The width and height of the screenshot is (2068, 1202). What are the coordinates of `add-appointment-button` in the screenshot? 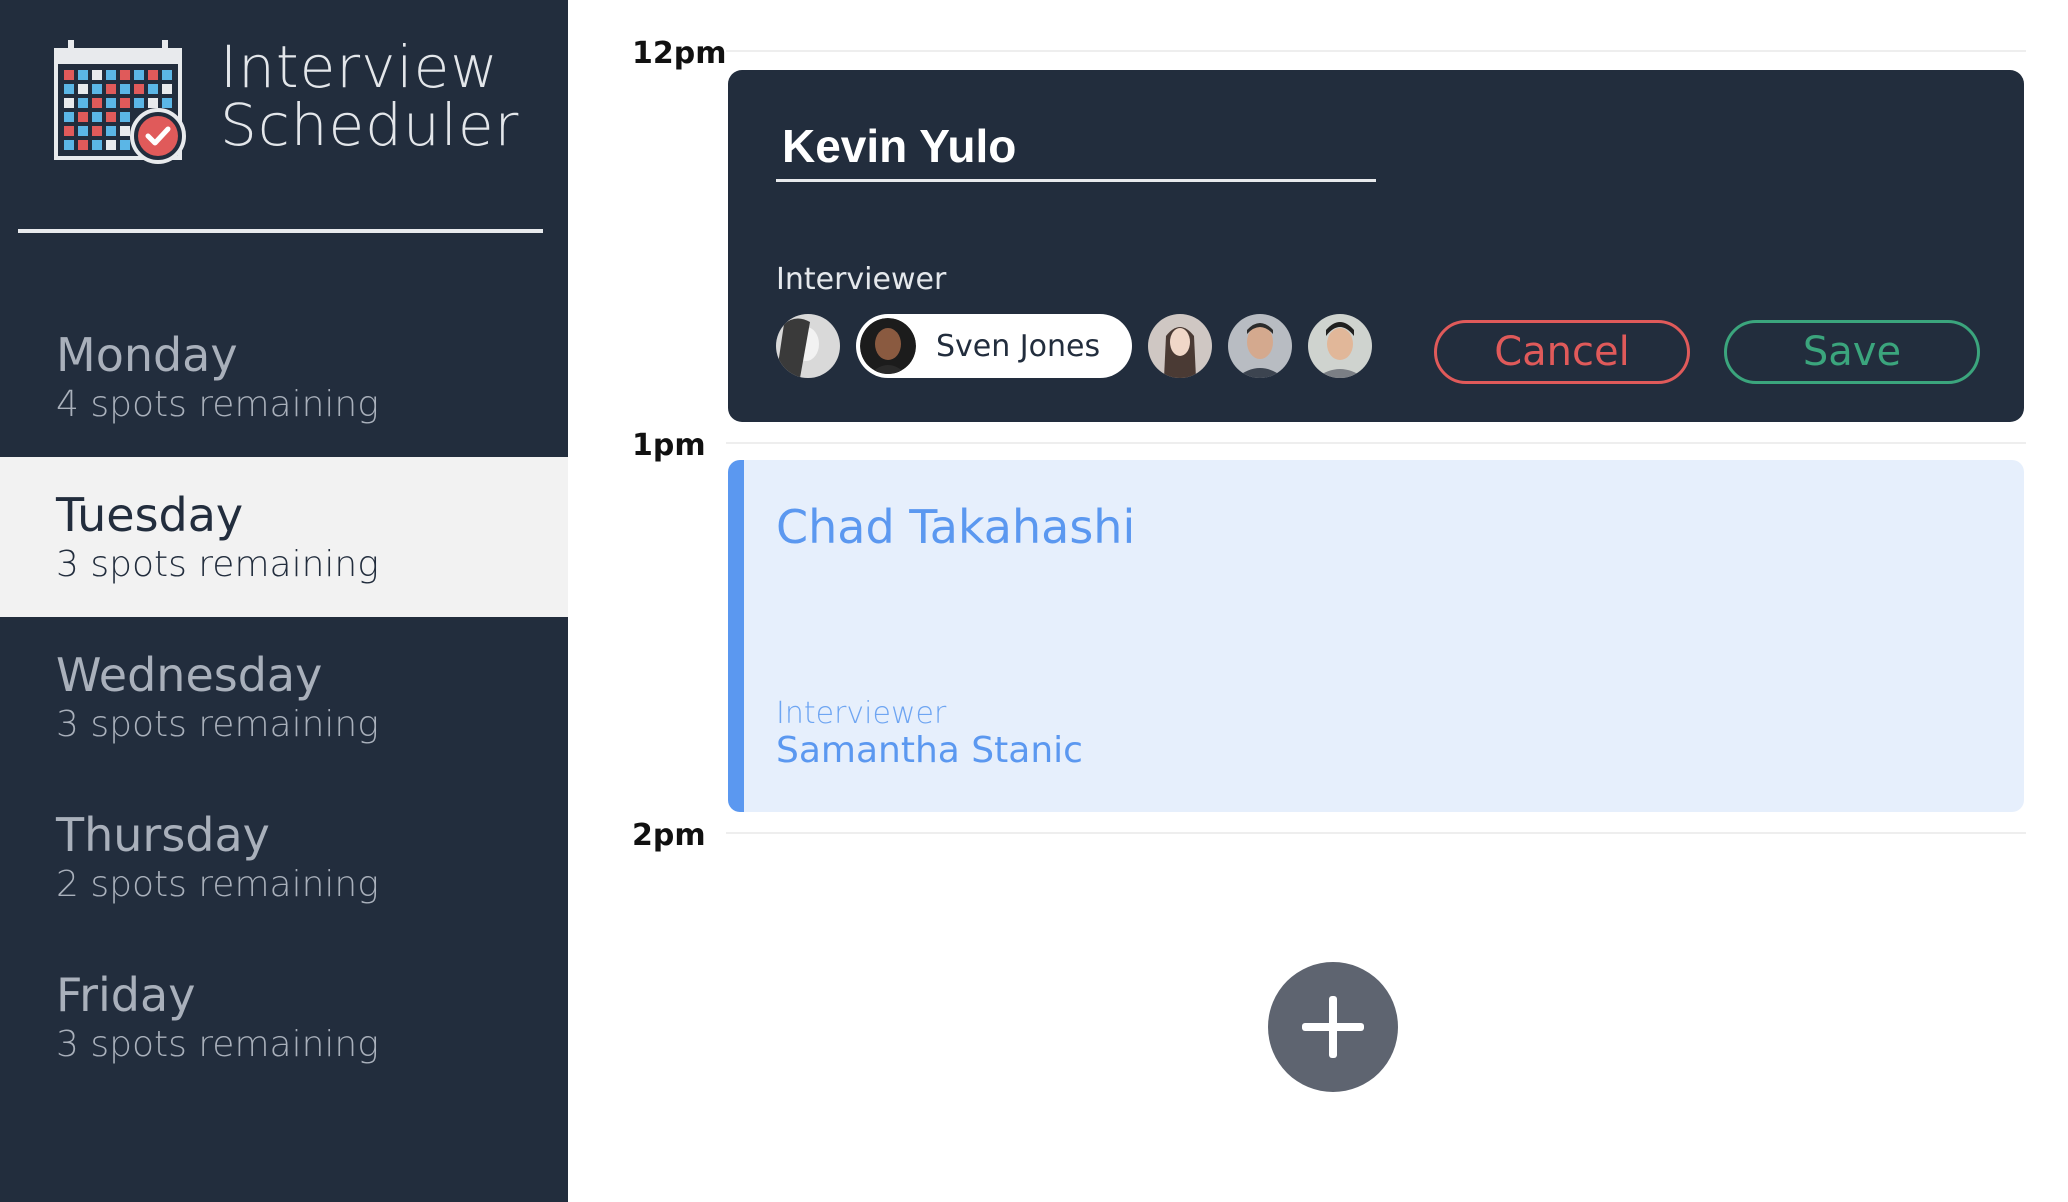 It's located at (1333, 1027).